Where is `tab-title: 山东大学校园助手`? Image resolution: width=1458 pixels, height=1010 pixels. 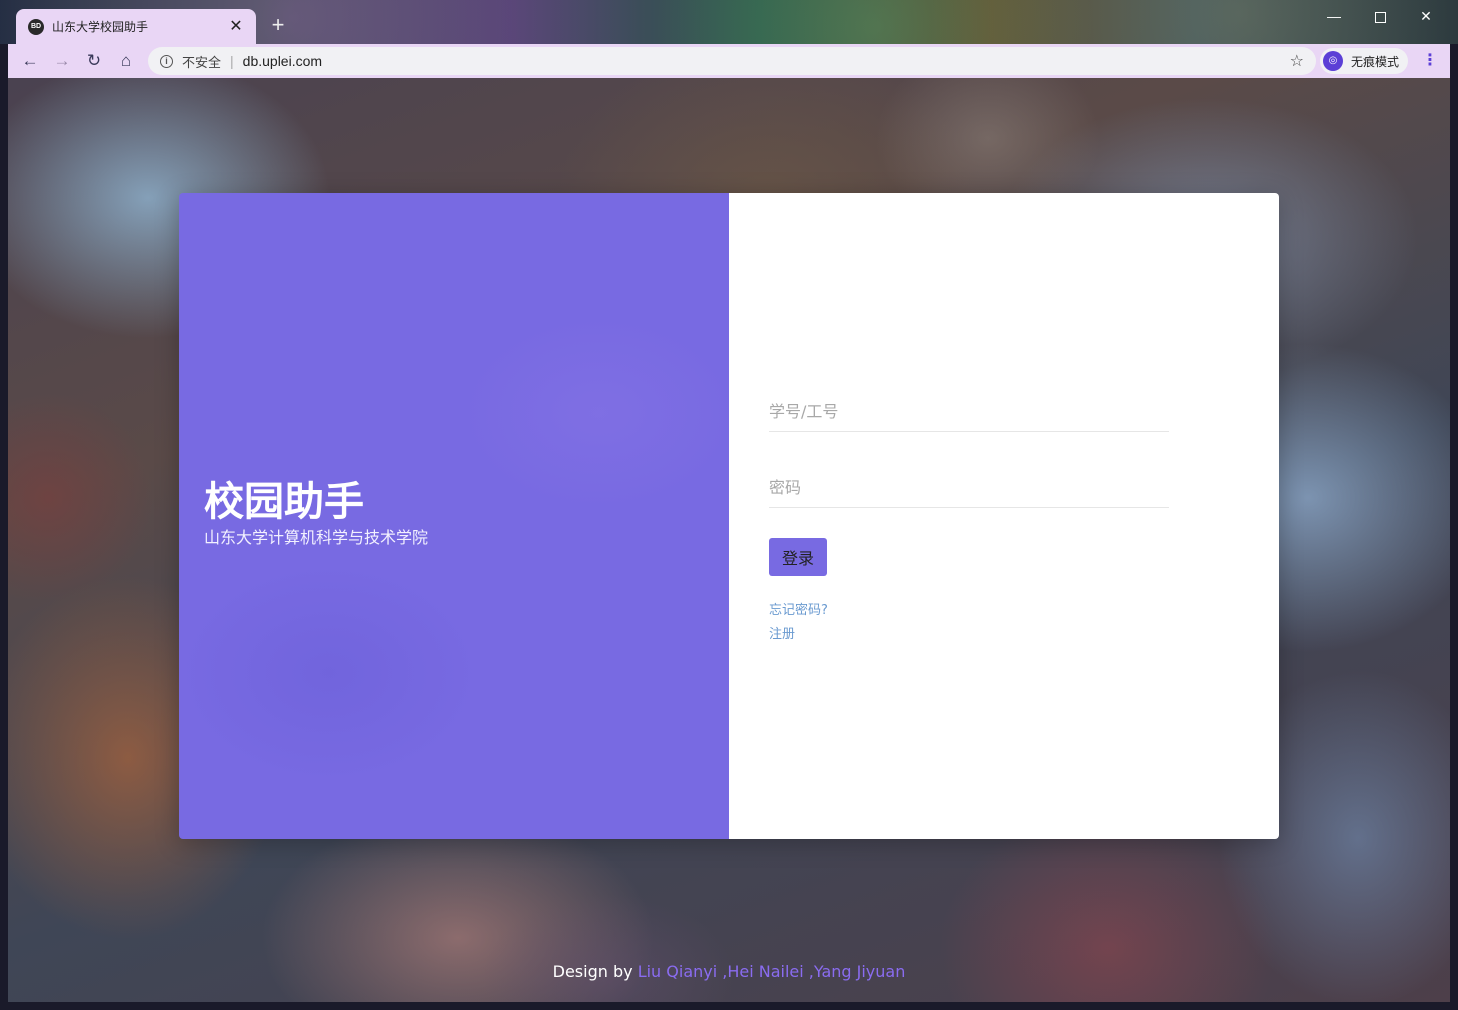
tab-title: 山东大学校园助手 is located at coordinates (100, 27).